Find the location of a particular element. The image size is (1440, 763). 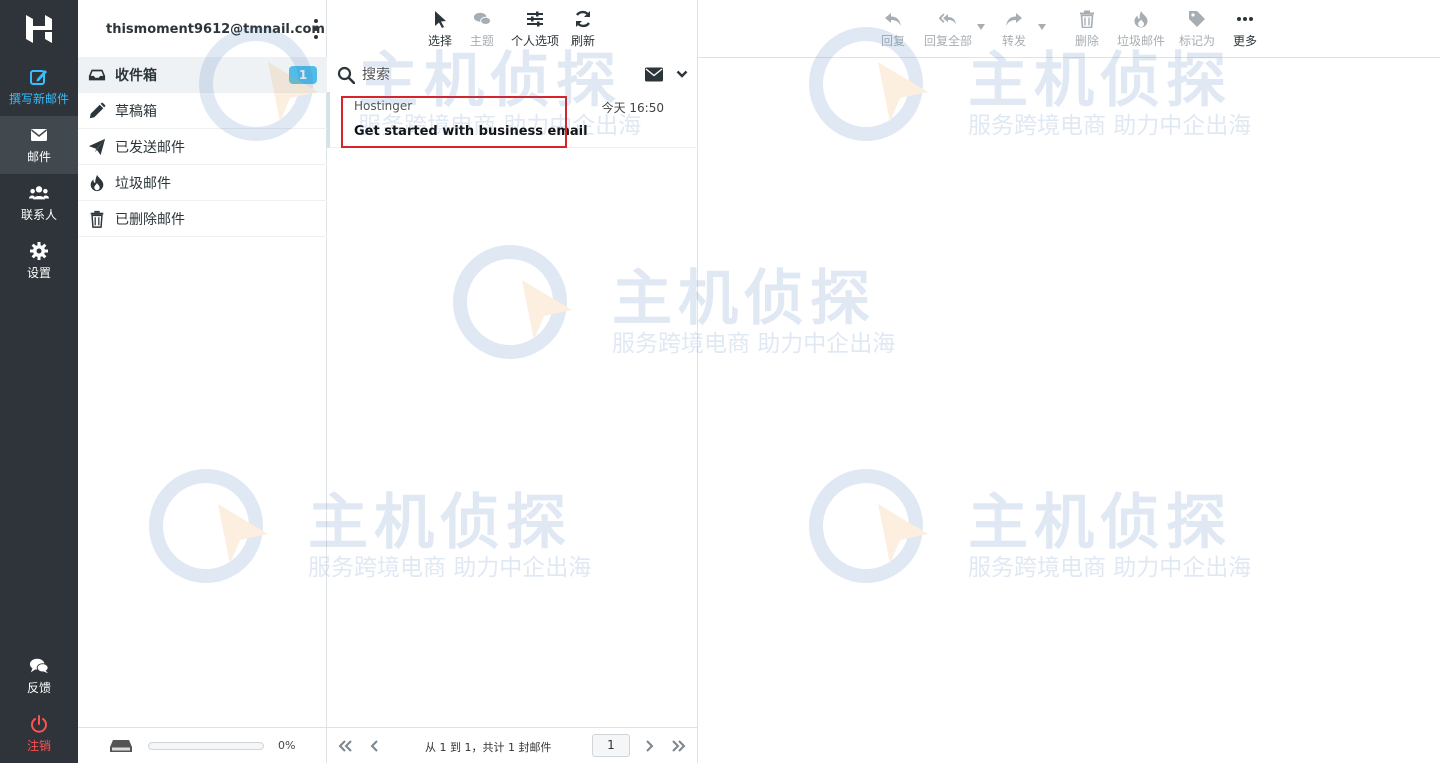

more-label: 更多 is located at coordinates (1244, 40).